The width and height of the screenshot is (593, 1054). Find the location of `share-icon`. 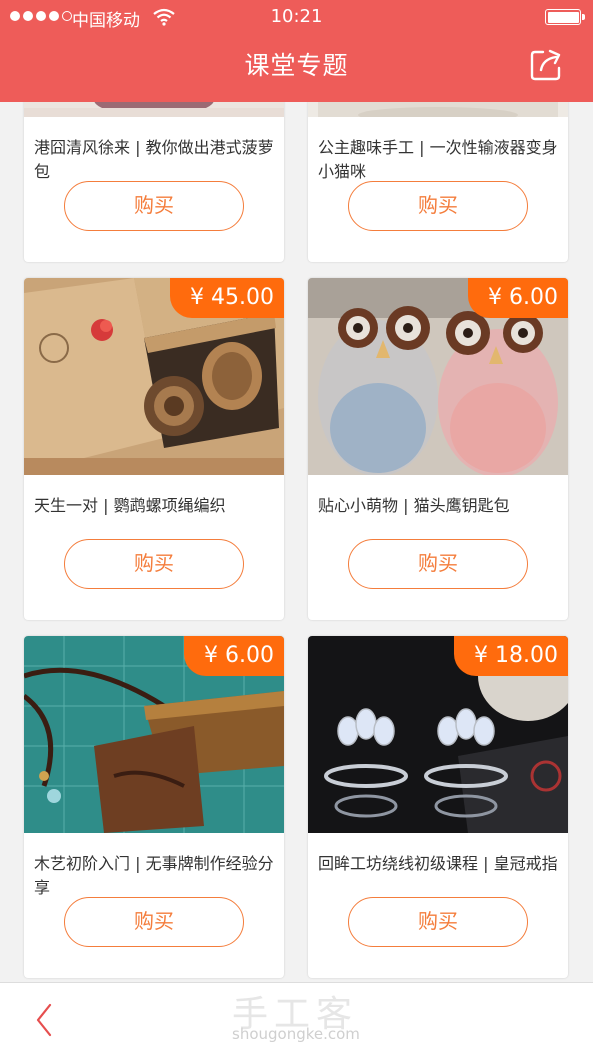

share-icon is located at coordinates (546, 65).